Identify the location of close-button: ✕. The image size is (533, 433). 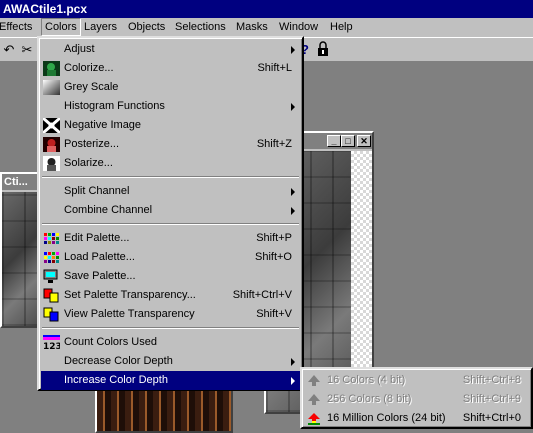
(364, 141).